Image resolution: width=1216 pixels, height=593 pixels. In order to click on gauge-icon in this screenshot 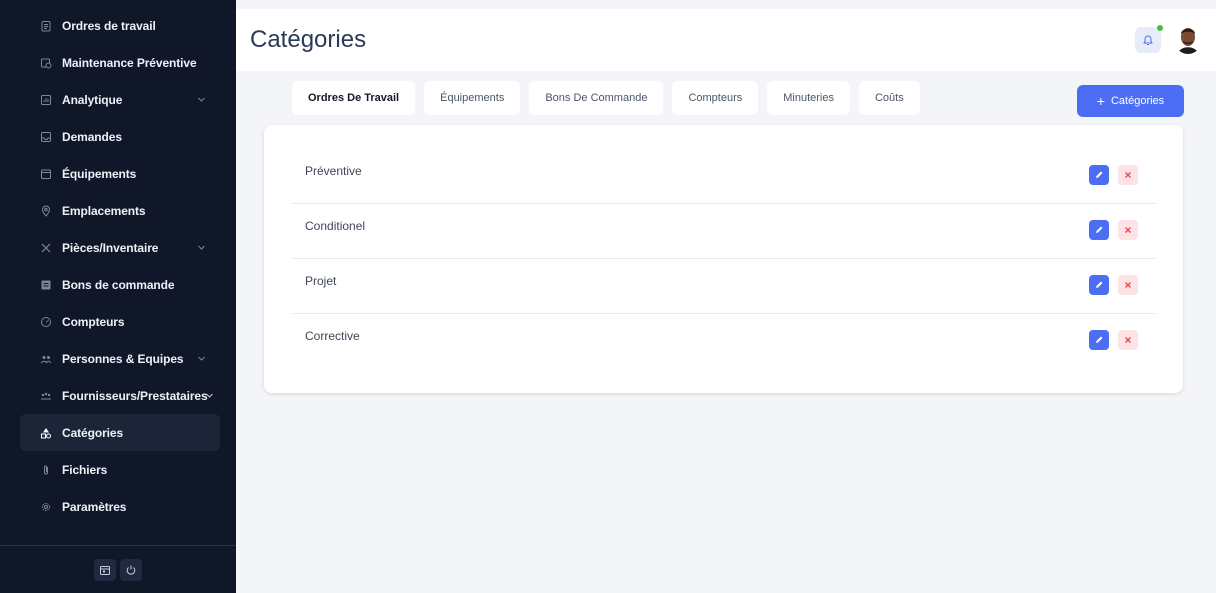, I will do `click(46, 322)`.